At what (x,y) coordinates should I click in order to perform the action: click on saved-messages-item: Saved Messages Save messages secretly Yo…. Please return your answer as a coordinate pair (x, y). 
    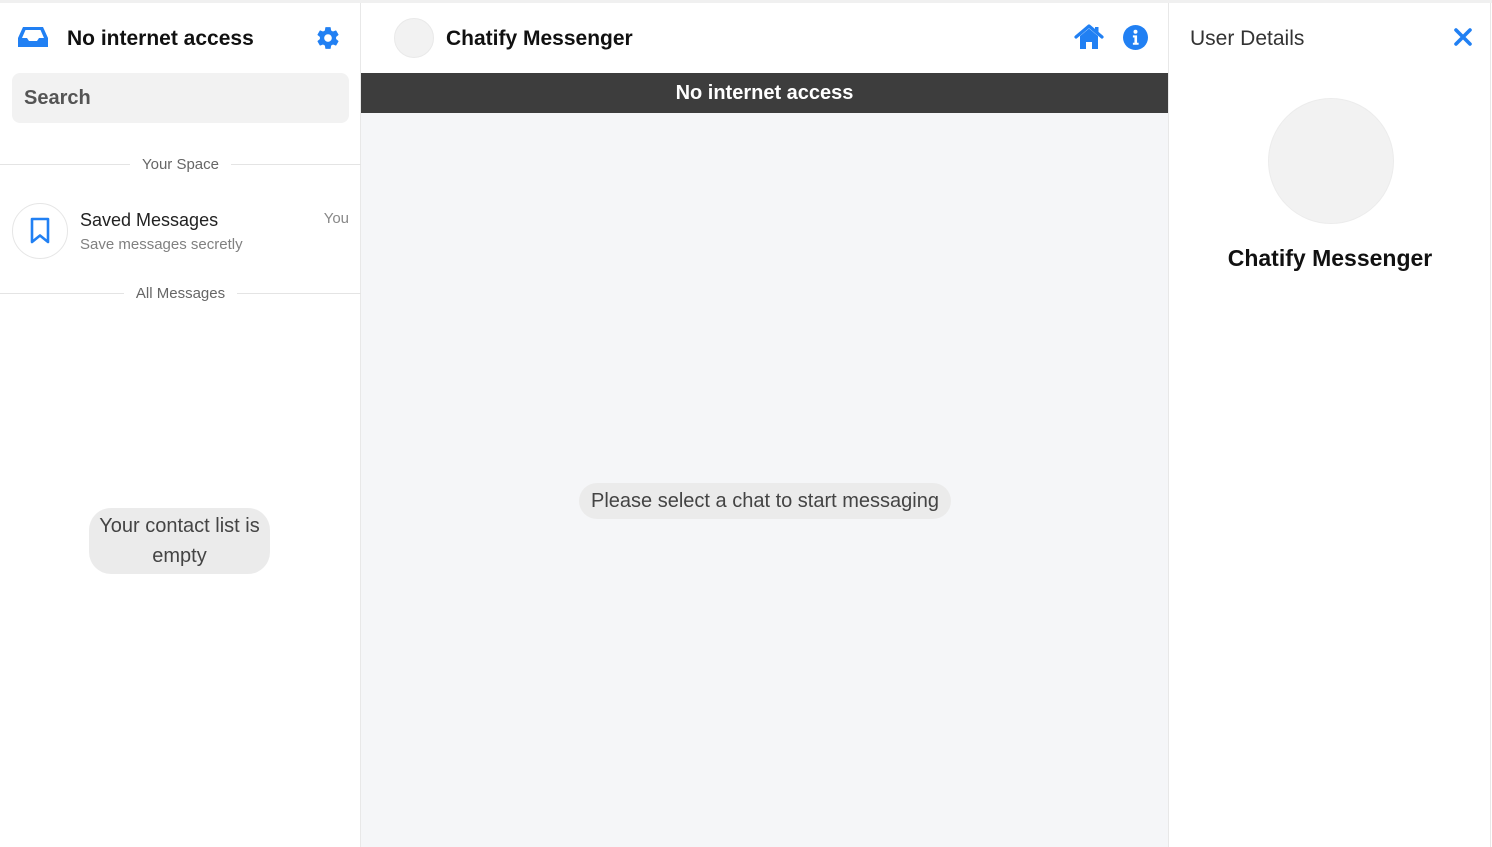
    Looking at the image, I should click on (180, 232).